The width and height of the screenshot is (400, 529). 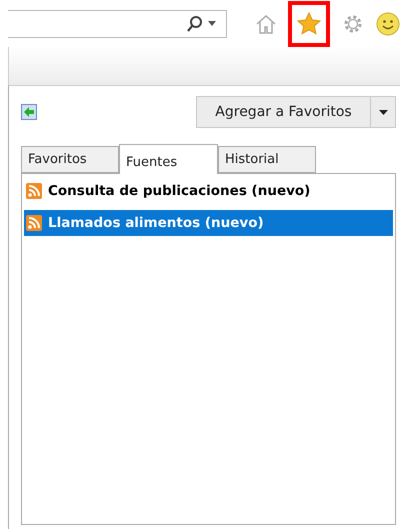 I want to click on back-arrow-icon, so click(x=29, y=112).